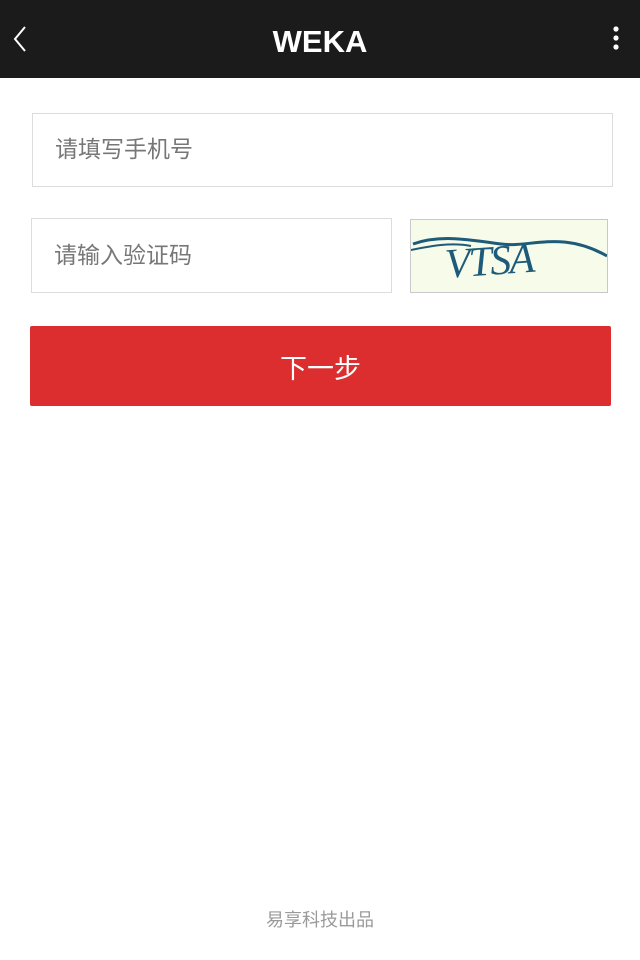 This screenshot has height=960, width=640. What do you see at coordinates (490, 262) in the screenshot?
I see `captcha-text: VTSA` at bounding box center [490, 262].